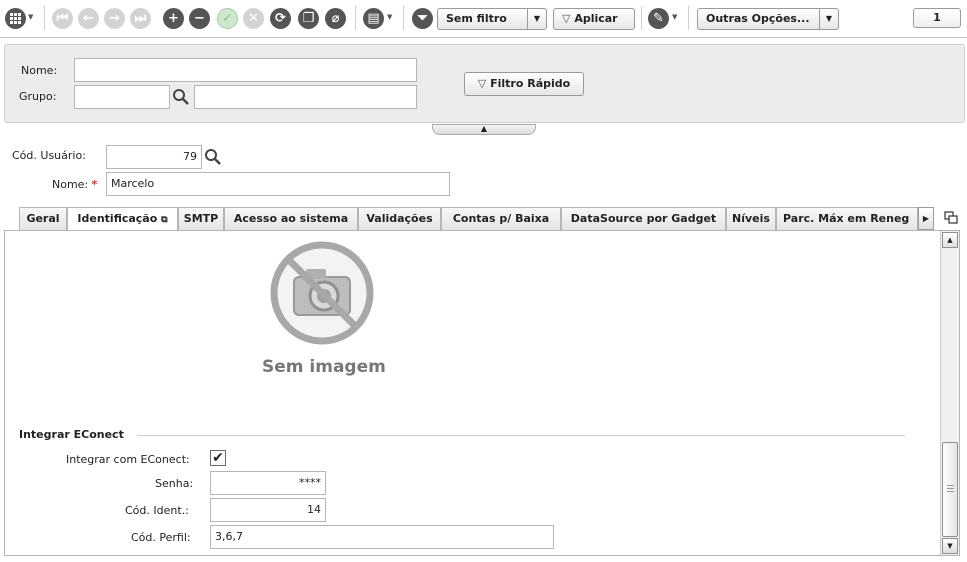 Image resolution: width=967 pixels, height=562 pixels. What do you see at coordinates (949, 393) in the screenshot?
I see `vertical-scrollbar: ▲ ▼` at bounding box center [949, 393].